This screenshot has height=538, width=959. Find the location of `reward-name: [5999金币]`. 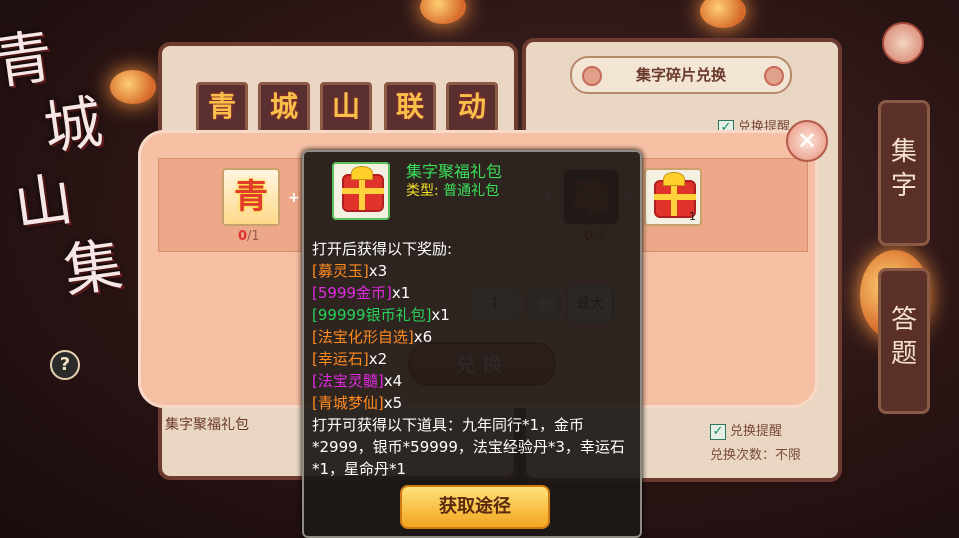

reward-name: [5999金币] is located at coordinates (352, 293).